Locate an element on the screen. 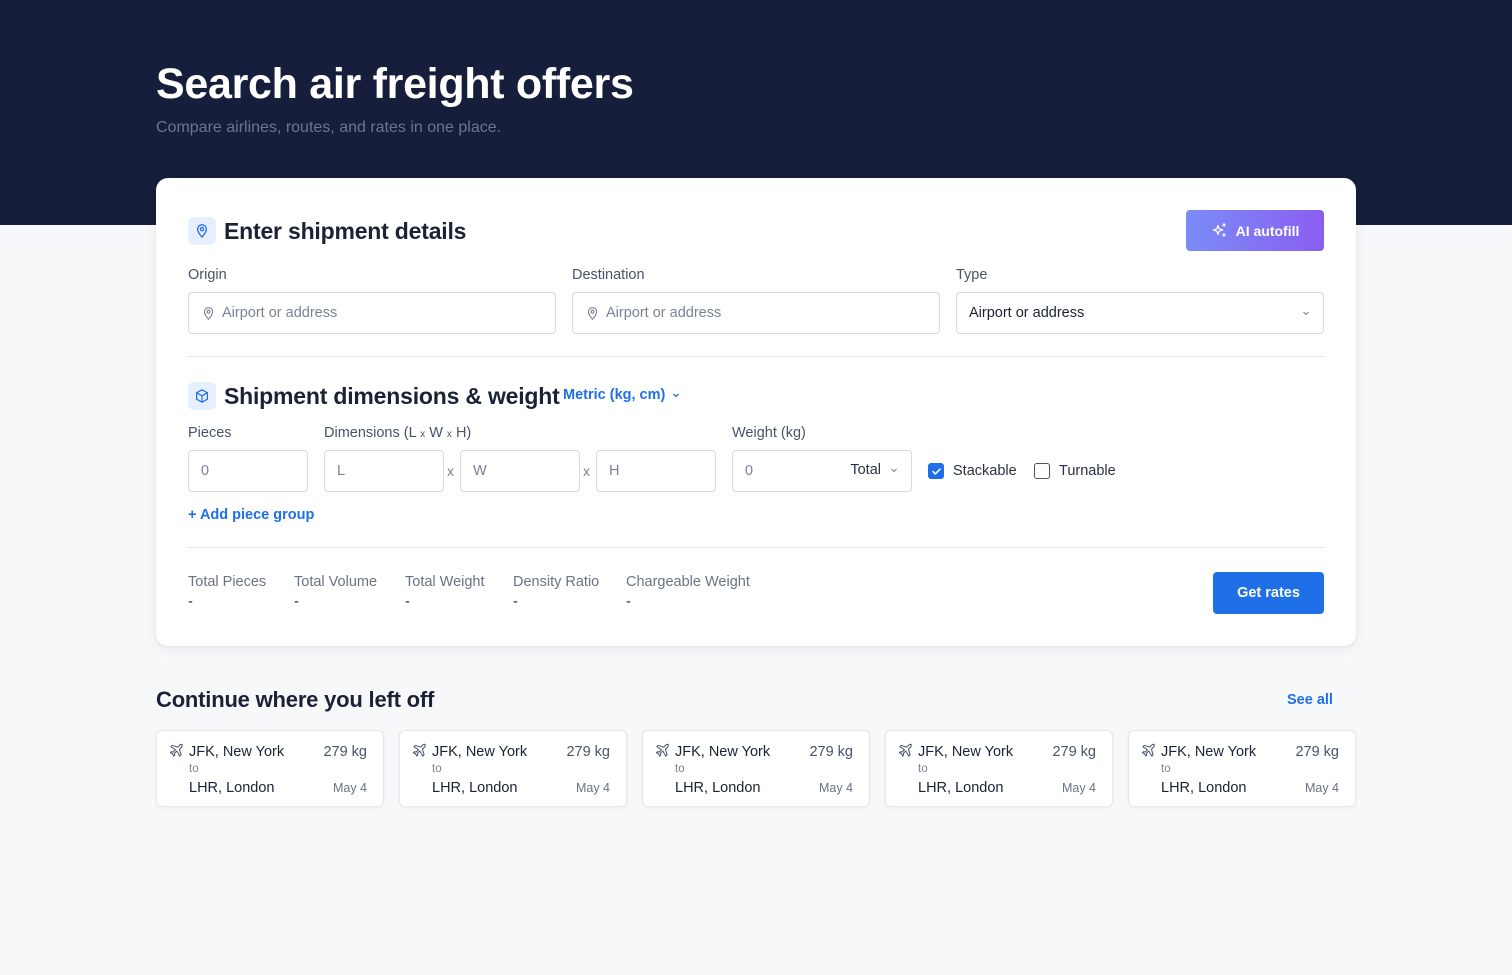  empty-checkbox-icon is located at coordinates (1042, 471).